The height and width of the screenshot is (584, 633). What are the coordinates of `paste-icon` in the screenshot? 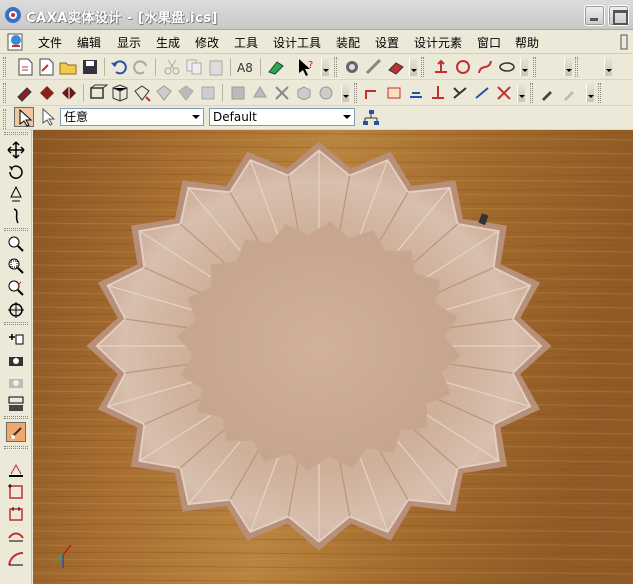 It's located at (216, 67).